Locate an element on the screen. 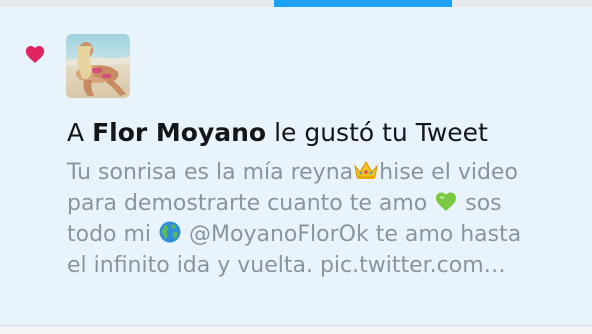  tweet-text-segment: hise el video is located at coordinates (448, 172).